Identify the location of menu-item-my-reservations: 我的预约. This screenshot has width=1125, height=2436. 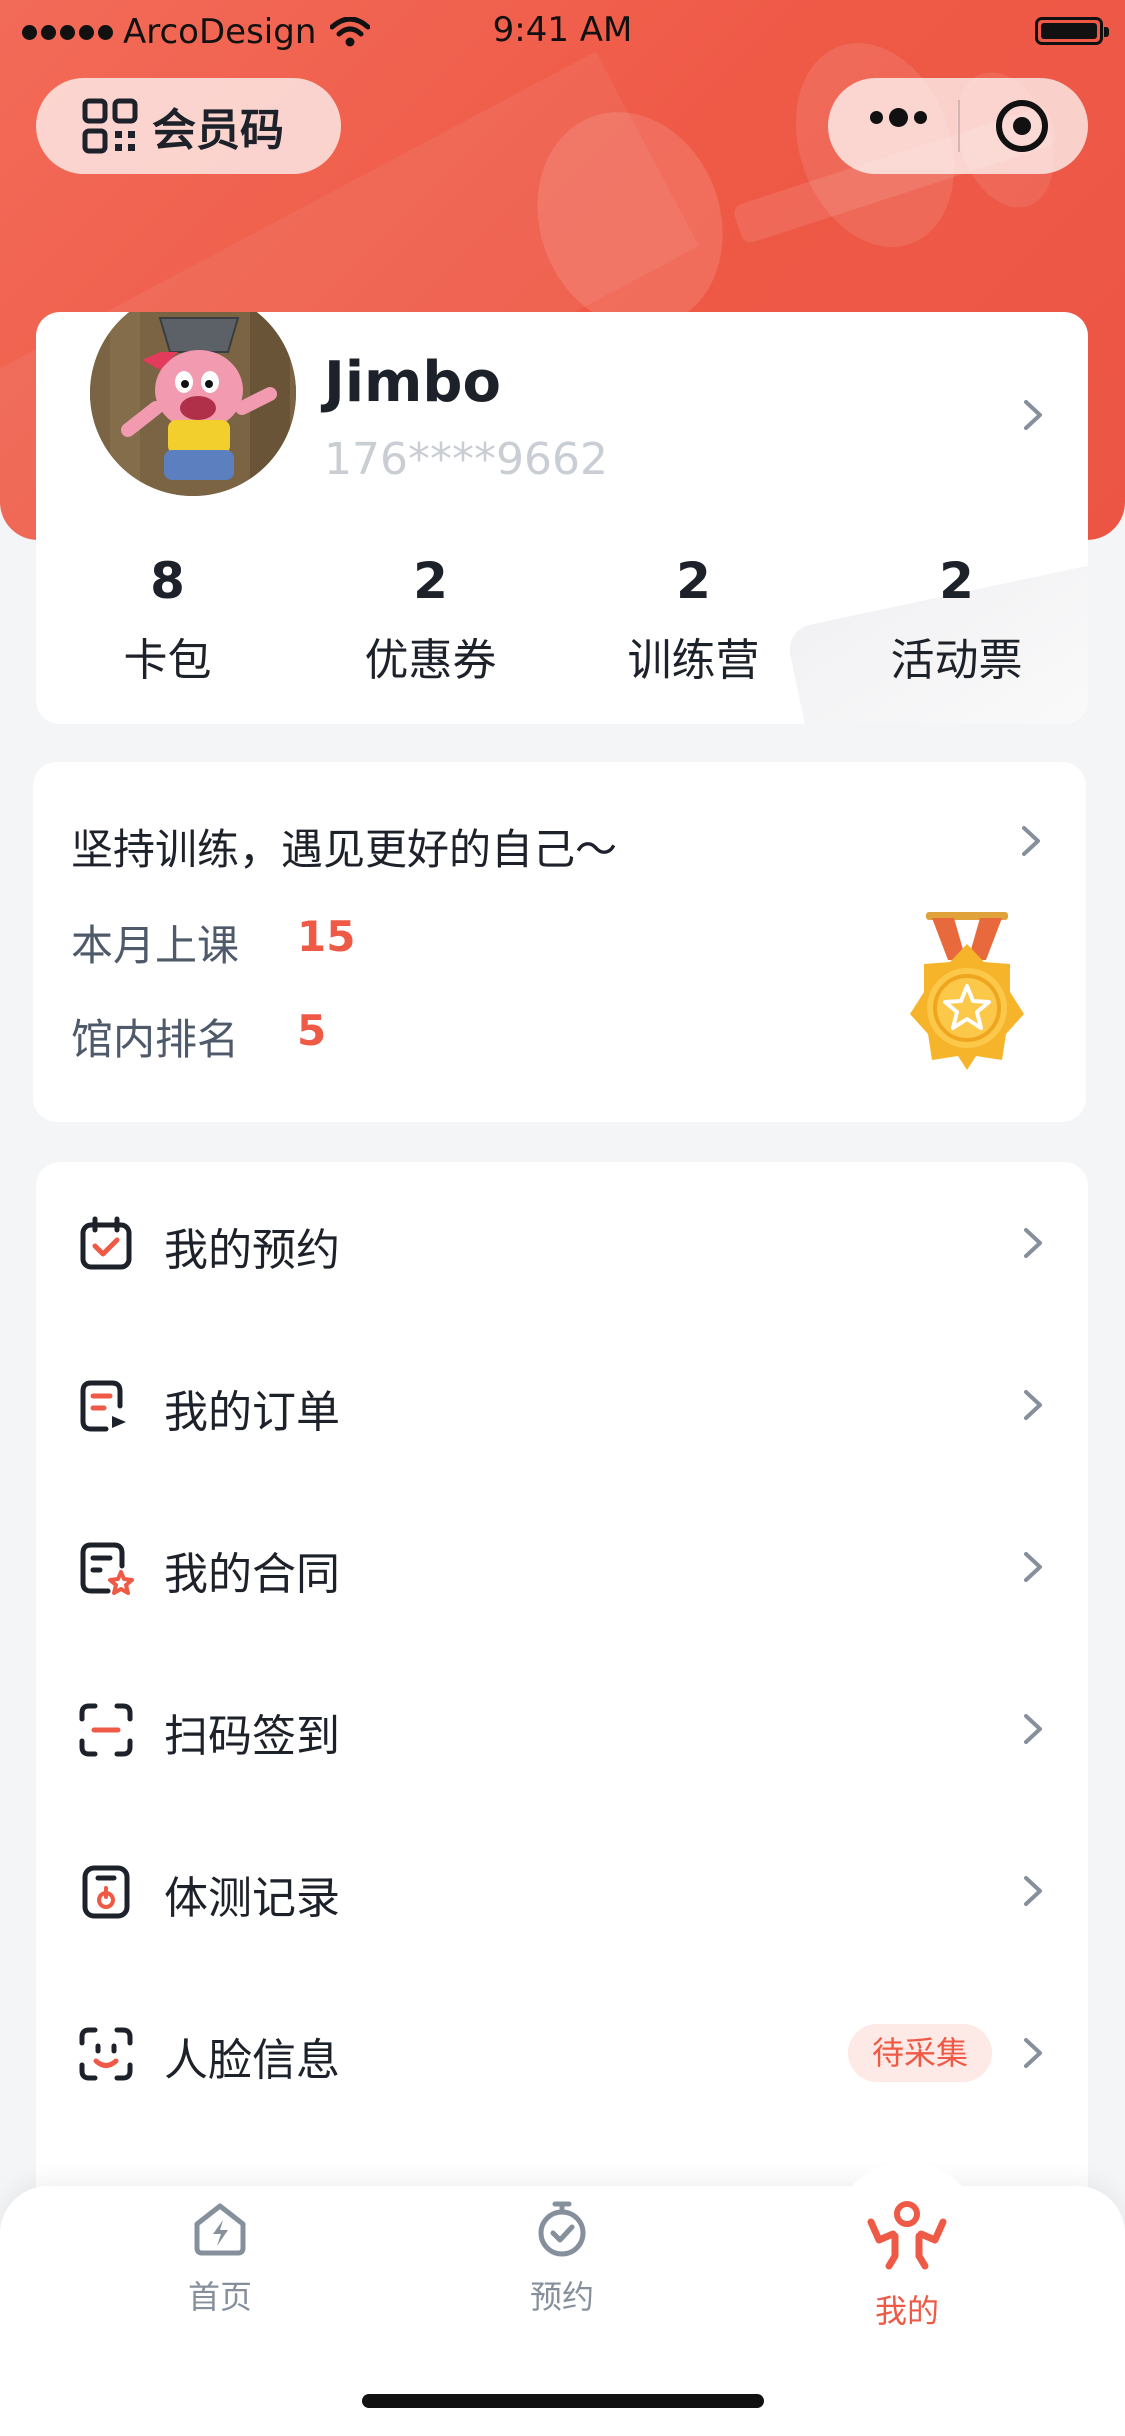
(562, 1243).